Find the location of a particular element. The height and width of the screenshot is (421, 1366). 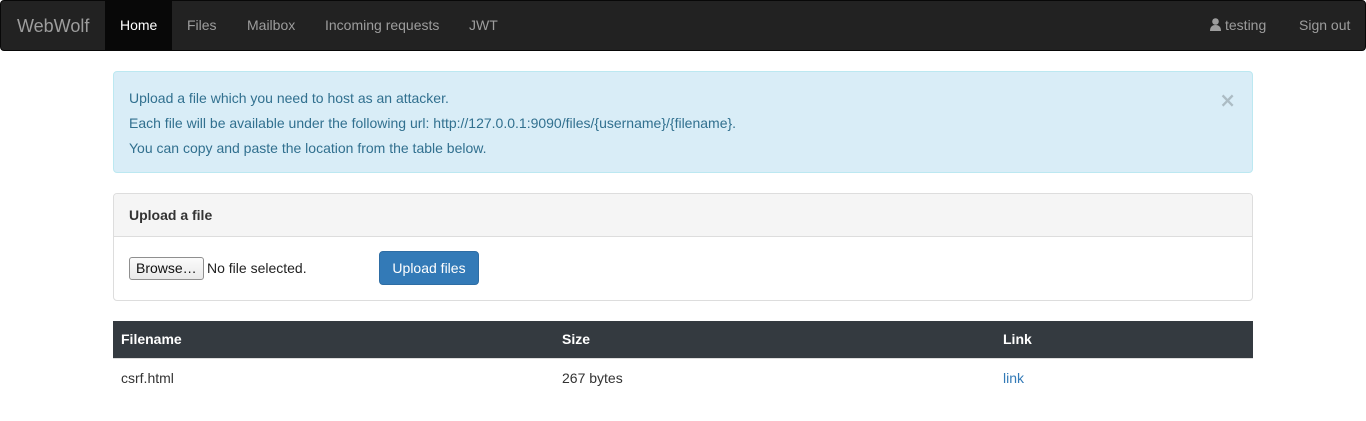

file-link: link is located at coordinates (1013, 378).